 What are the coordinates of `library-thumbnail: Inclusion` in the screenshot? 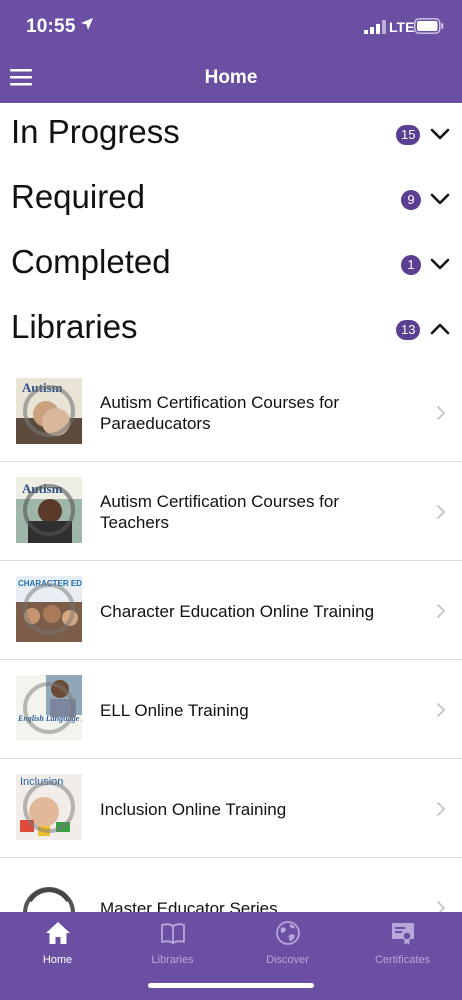 It's located at (49, 807).